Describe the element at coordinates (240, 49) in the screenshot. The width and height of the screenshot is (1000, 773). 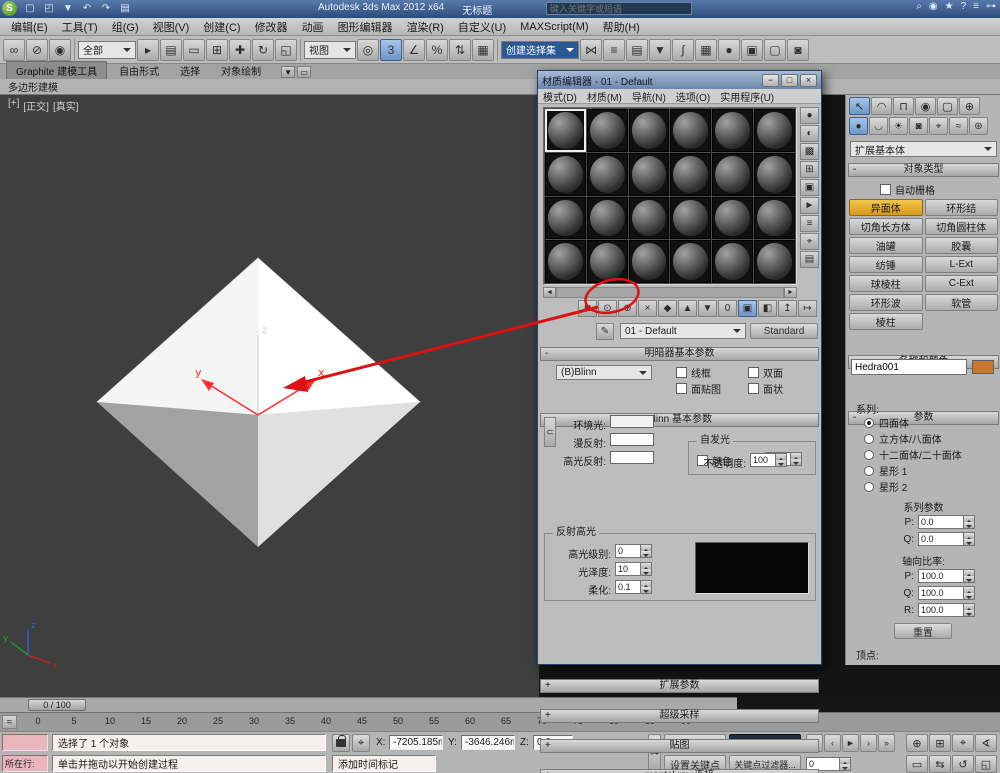
I see `select-and-move-icon: ✚` at that location.